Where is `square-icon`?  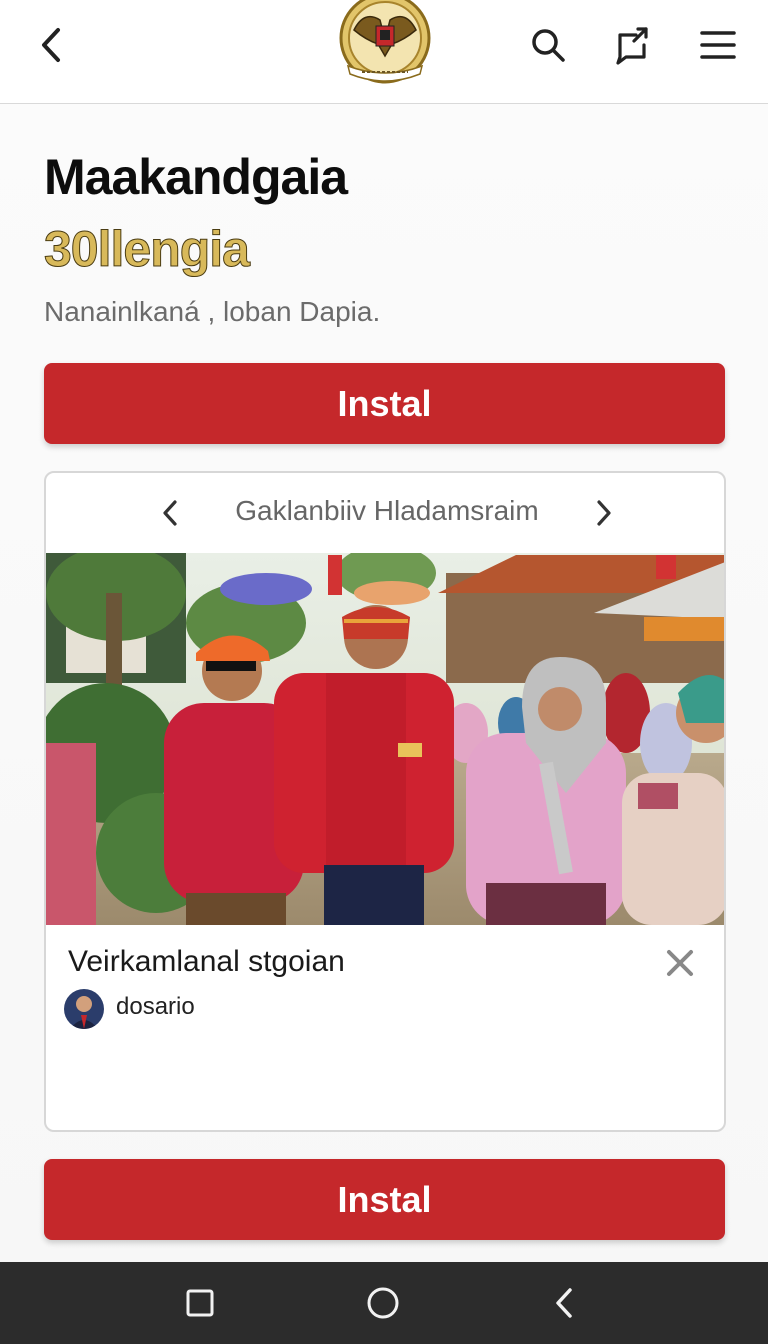 square-icon is located at coordinates (200, 1303).